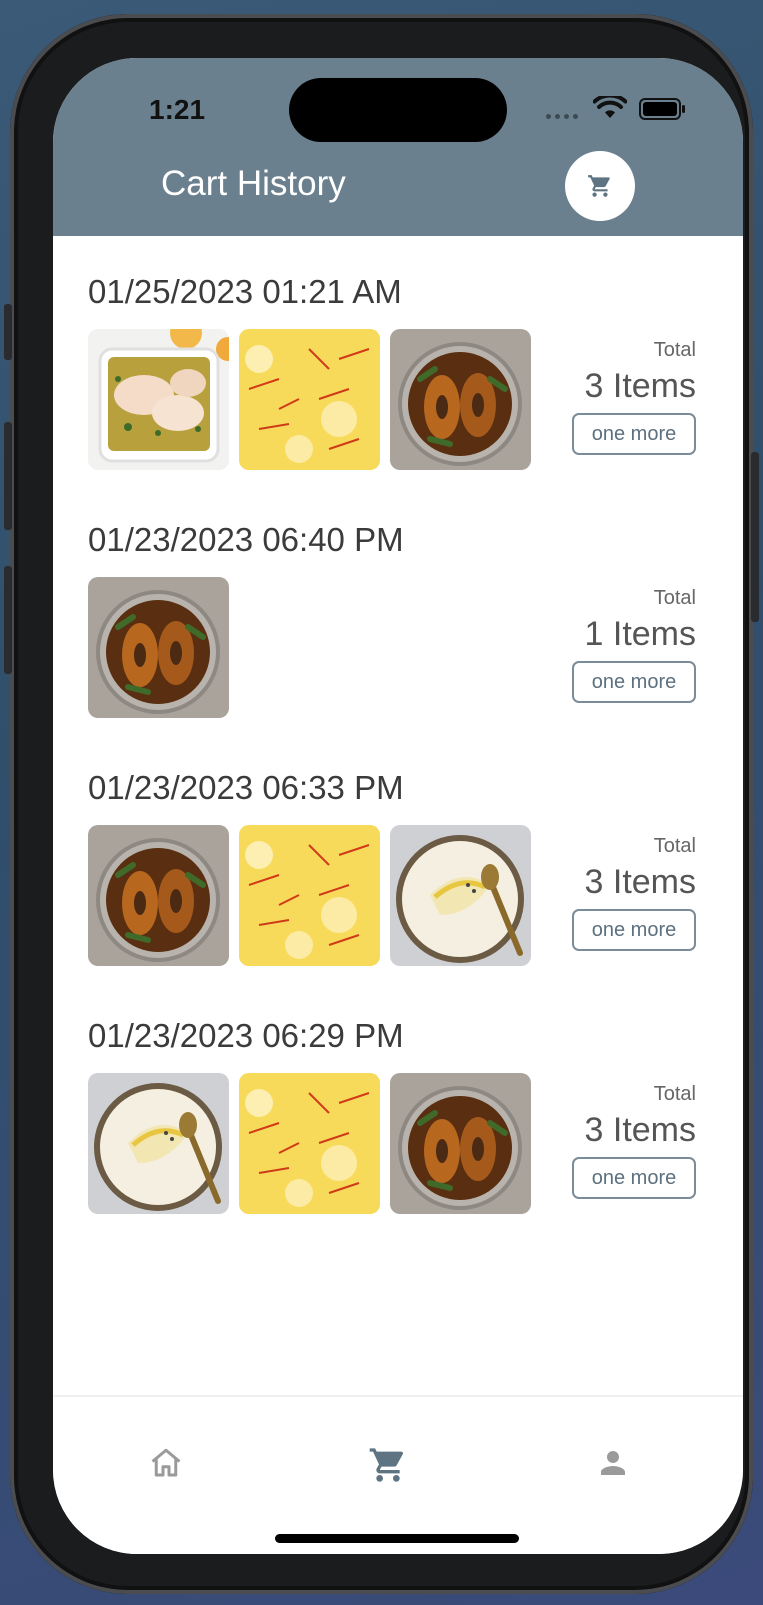 Image resolution: width=763 pixels, height=1605 pixels. I want to click on signal-icon, so click(562, 116).